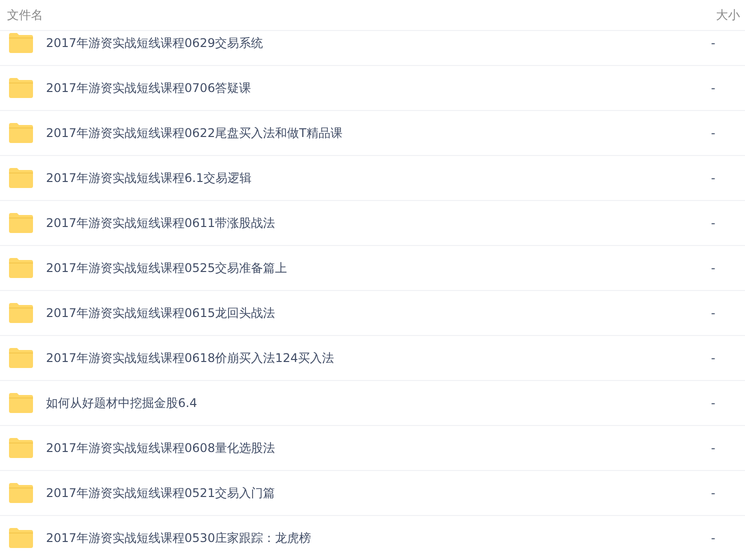 The image size is (745, 553). What do you see at coordinates (378, 313) in the screenshot?
I see `file-name: 2017年游资实战短线课程0615龙回头战法` at bounding box center [378, 313].